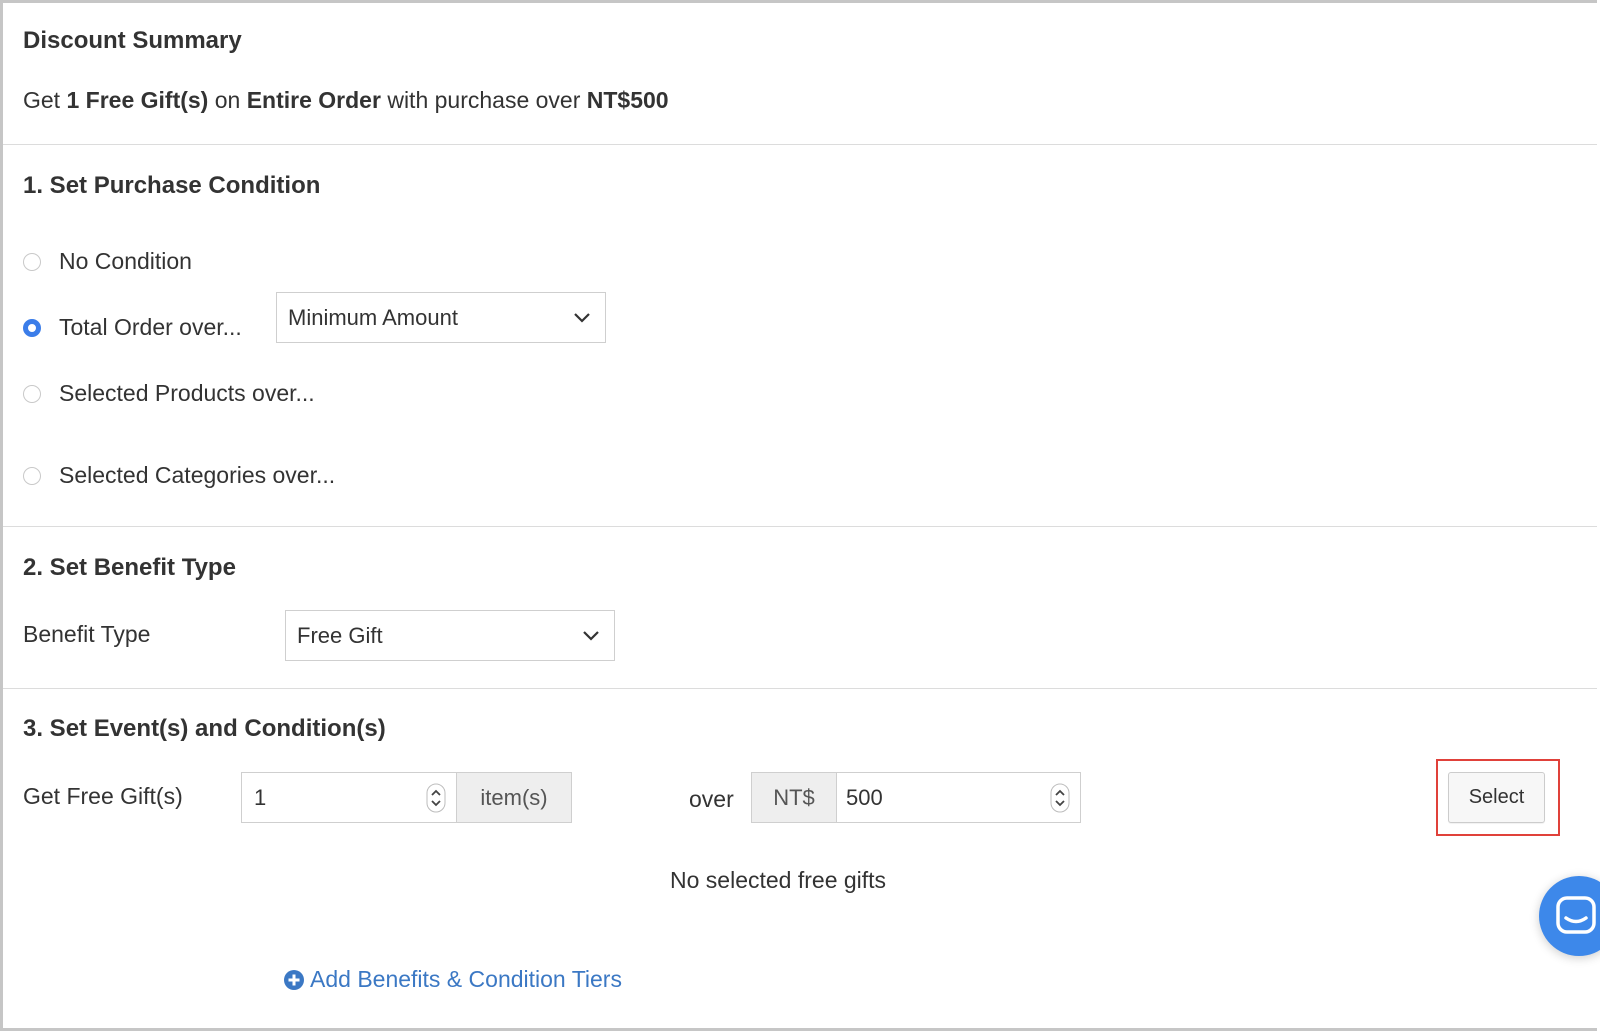  Describe the element at coordinates (87, 634) in the screenshot. I see `benefit-type-label: Benefit Type` at that location.